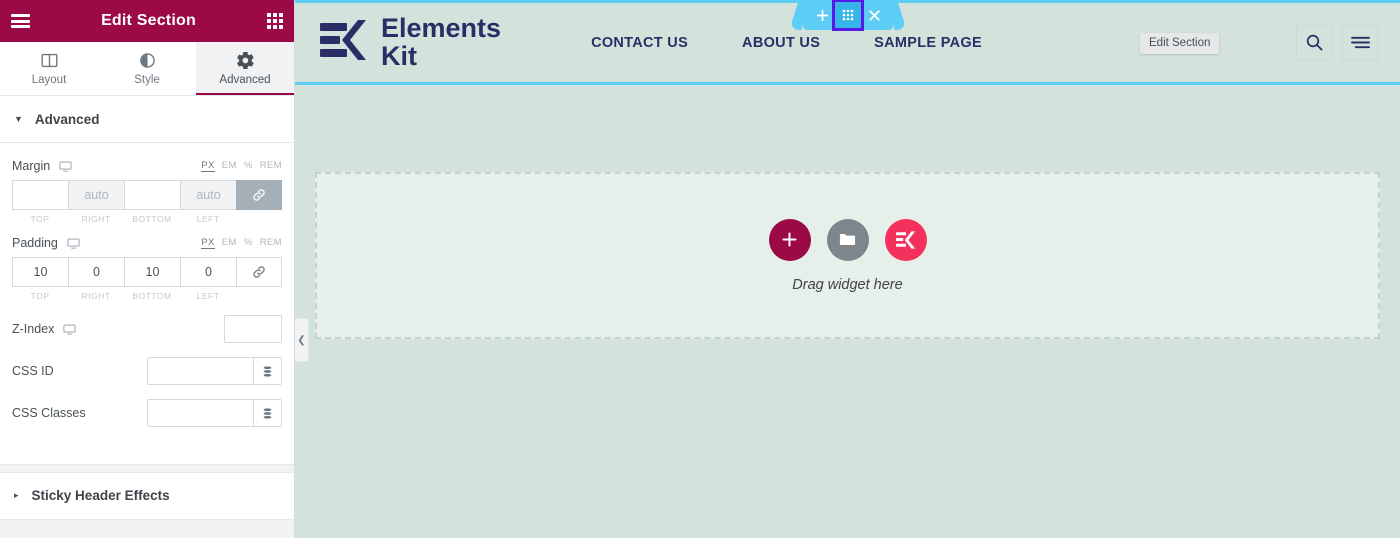 The height and width of the screenshot is (538, 1400). I want to click on margin-label-left: LEFT, so click(208, 219).